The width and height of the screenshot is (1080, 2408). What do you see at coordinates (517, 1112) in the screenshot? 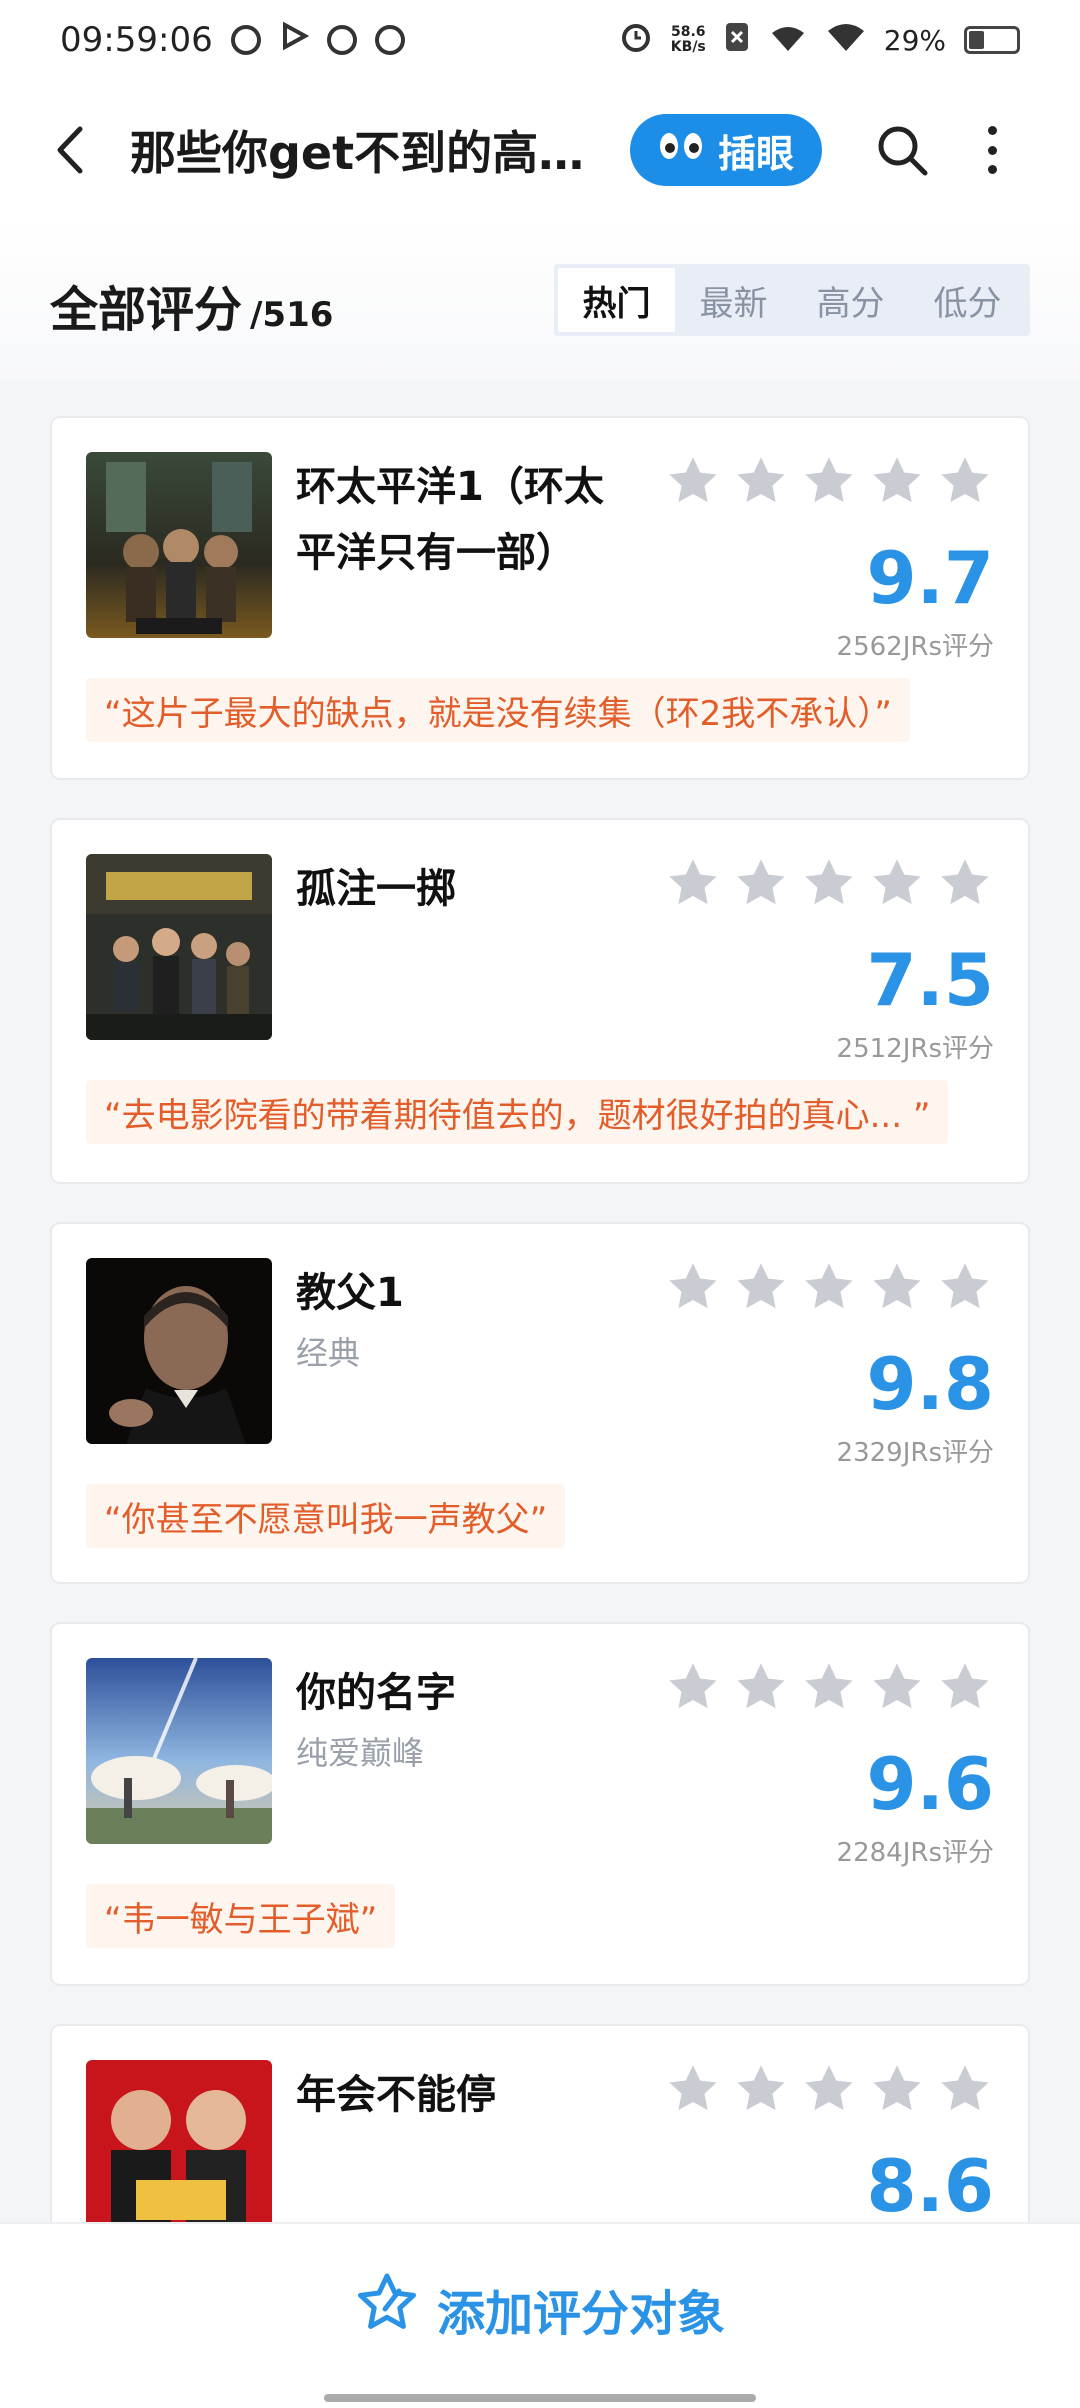
I see `top-comment: “去电影院看的带着期待值去的，题材很好拍的真心... ”` at bounding box center [517, 1112].